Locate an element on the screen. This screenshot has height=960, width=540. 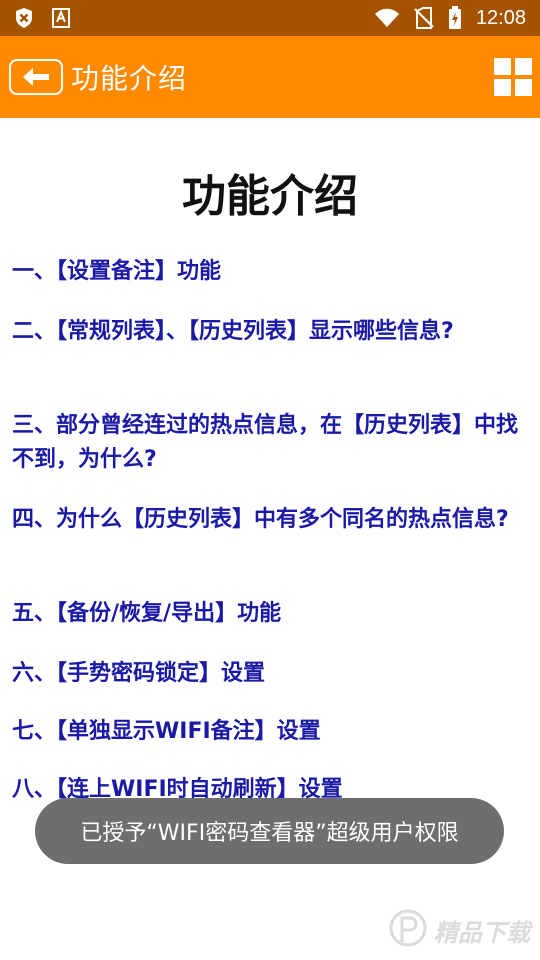
status-right: 12:08 is located at coordinates (450, 18).